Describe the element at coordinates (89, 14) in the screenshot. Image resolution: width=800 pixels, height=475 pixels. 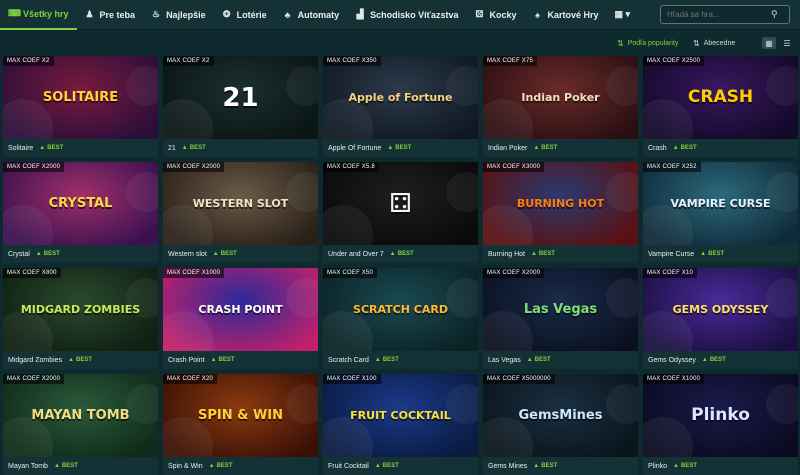
I see `person-icon: ♟` at that location.